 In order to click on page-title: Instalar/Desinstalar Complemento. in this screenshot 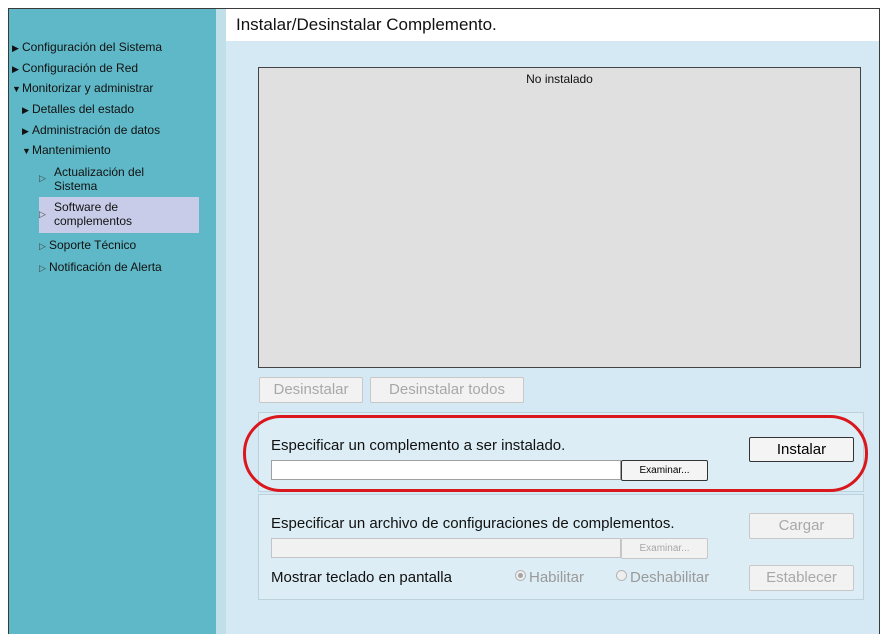, I will do `click(366, 24)`.